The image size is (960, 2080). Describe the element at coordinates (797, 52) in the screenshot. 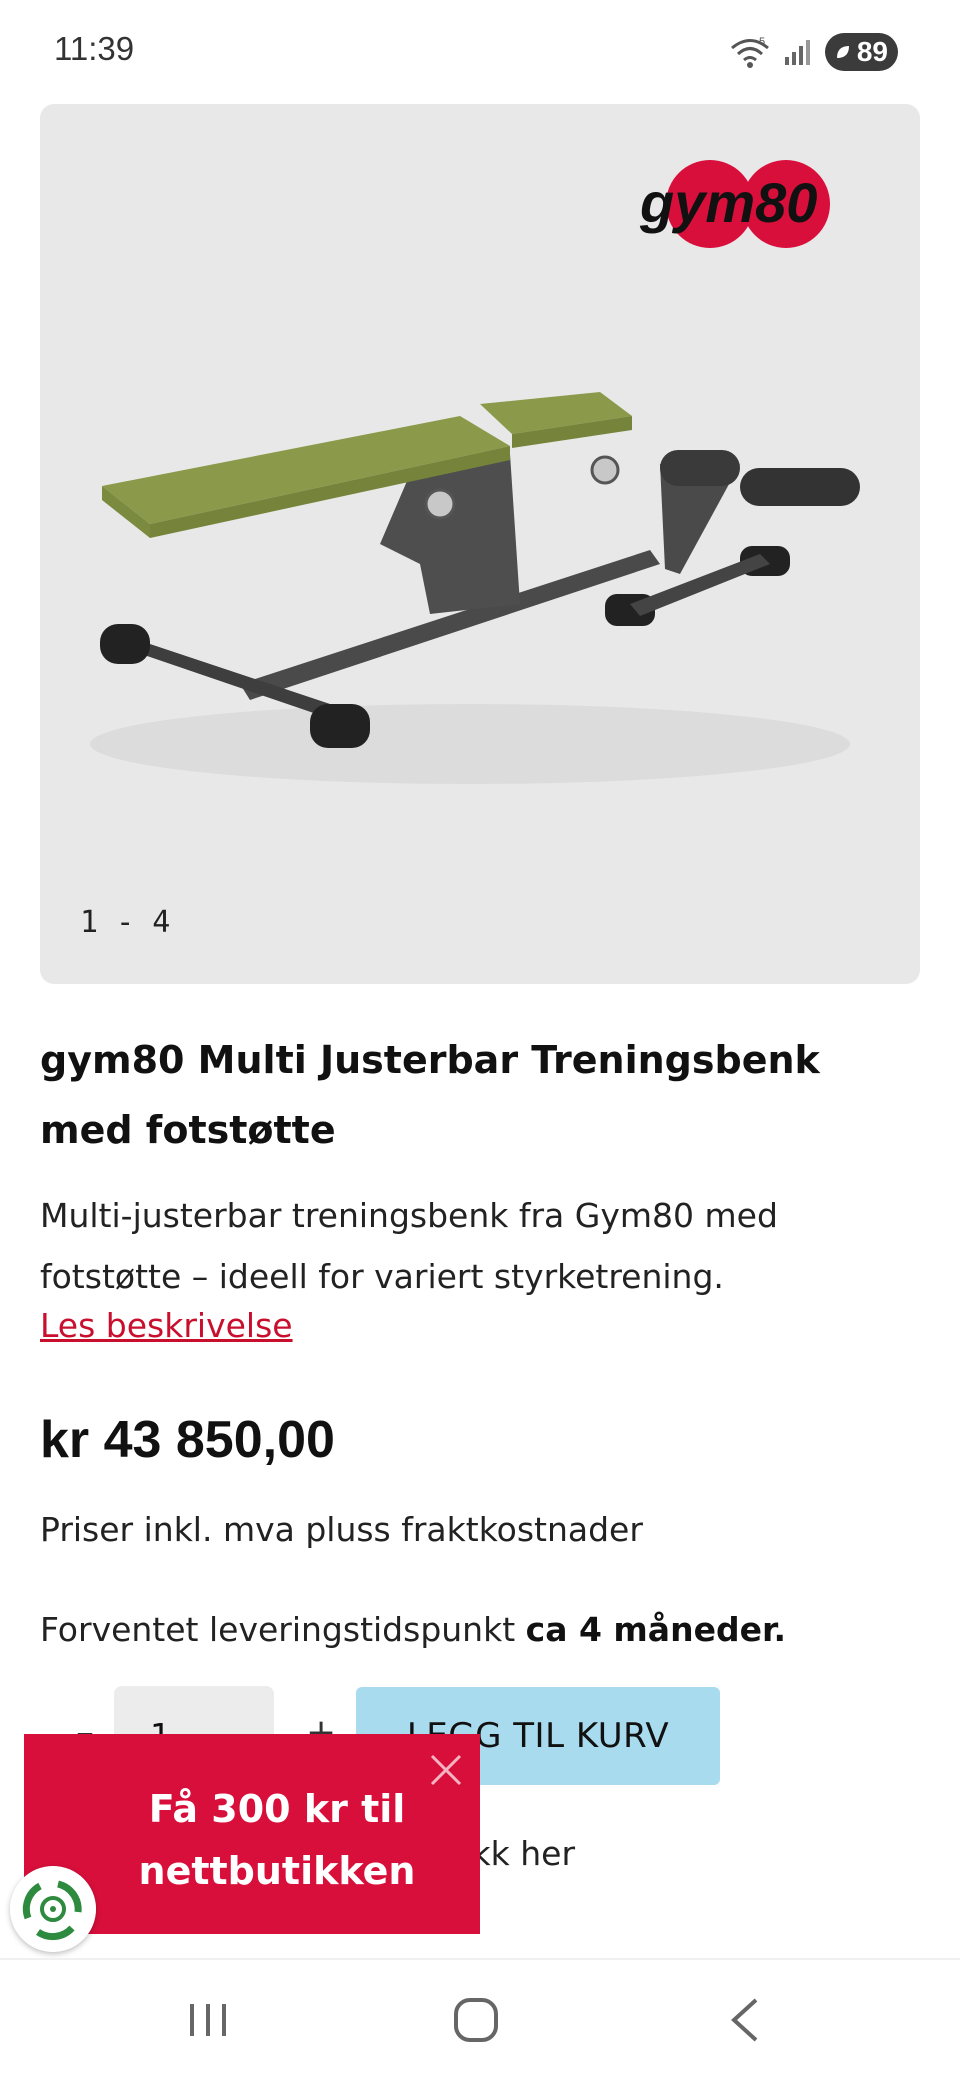

I see `signal-icon` at that location.